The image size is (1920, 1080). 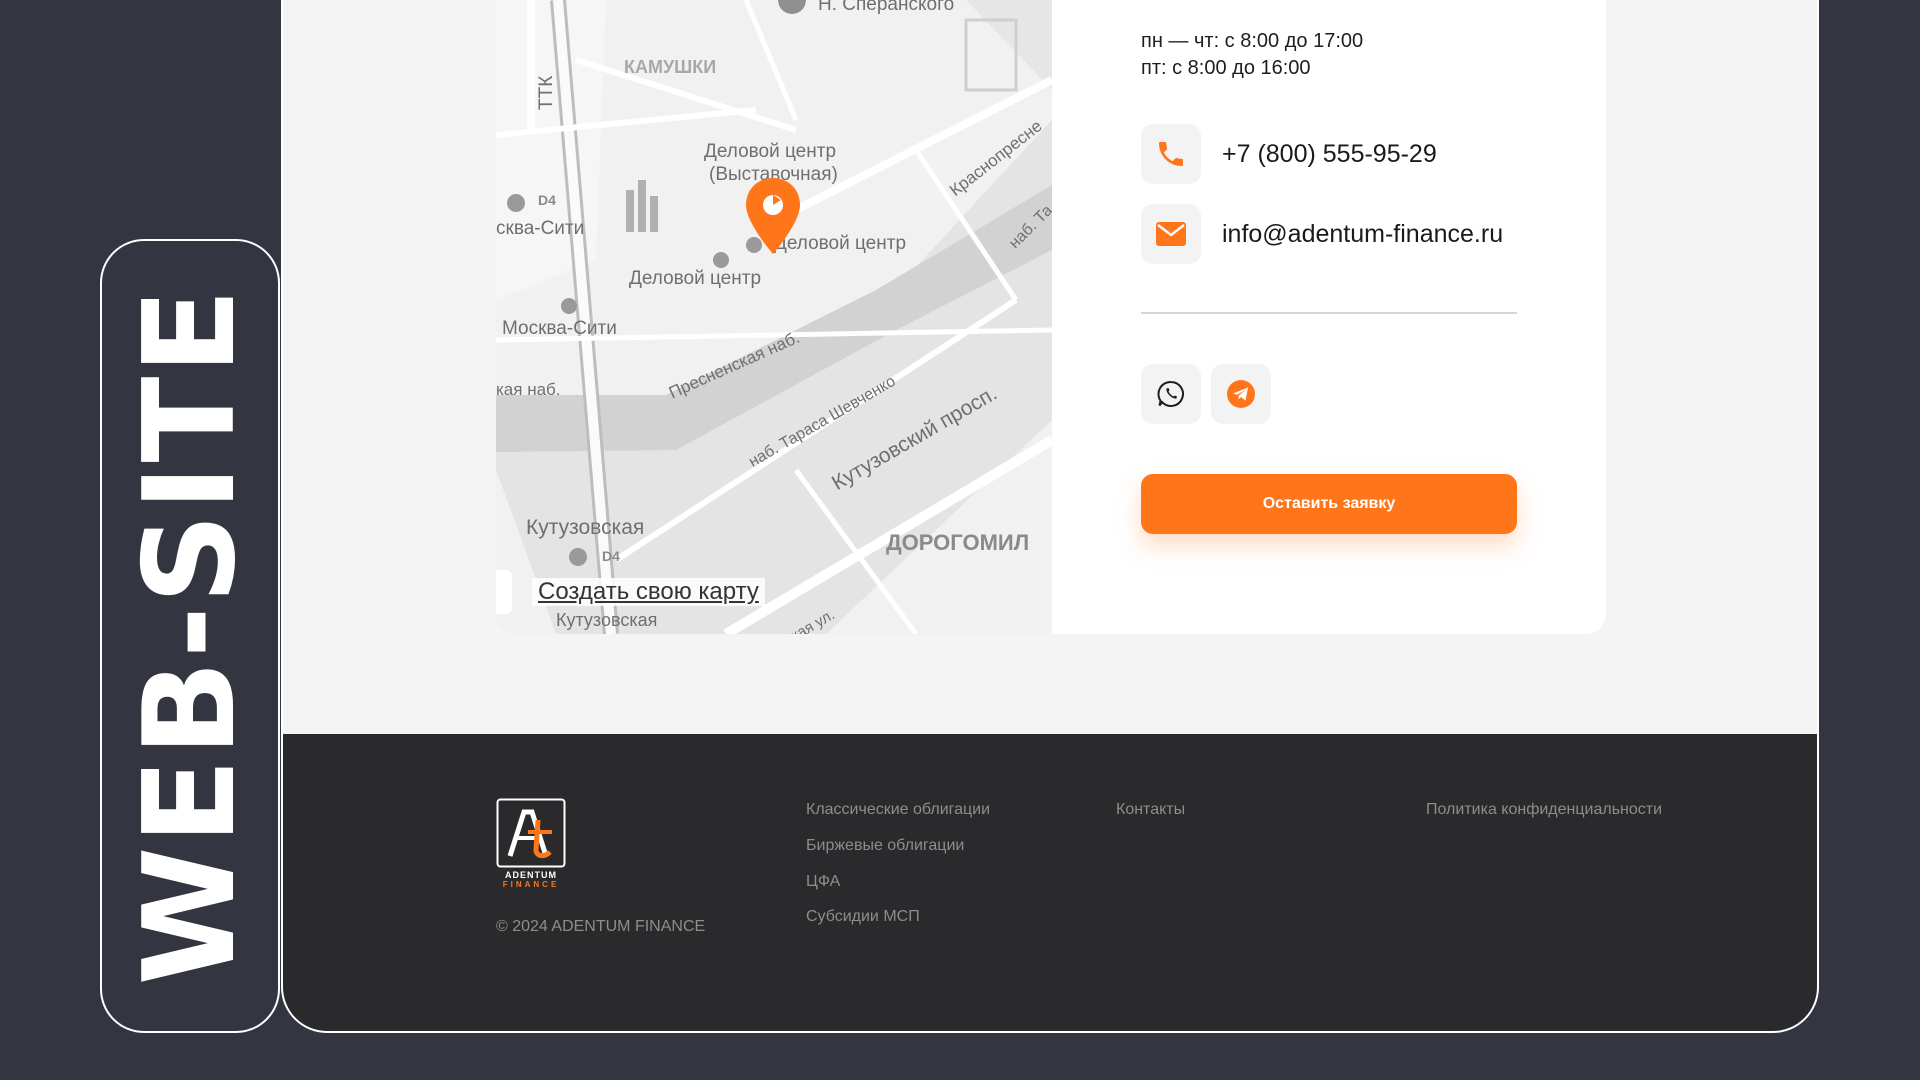 What do you see at coordinates (1544, 810) in the screenshot?
I see `footer-link-privacy: Политика конфиденциальности` at bounding box center [1544, 810].